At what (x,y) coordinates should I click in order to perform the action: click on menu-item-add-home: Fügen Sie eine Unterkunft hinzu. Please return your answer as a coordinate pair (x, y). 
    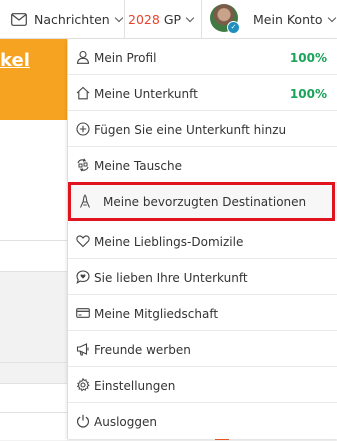
    Looking at the image, I should click on (202, 129).